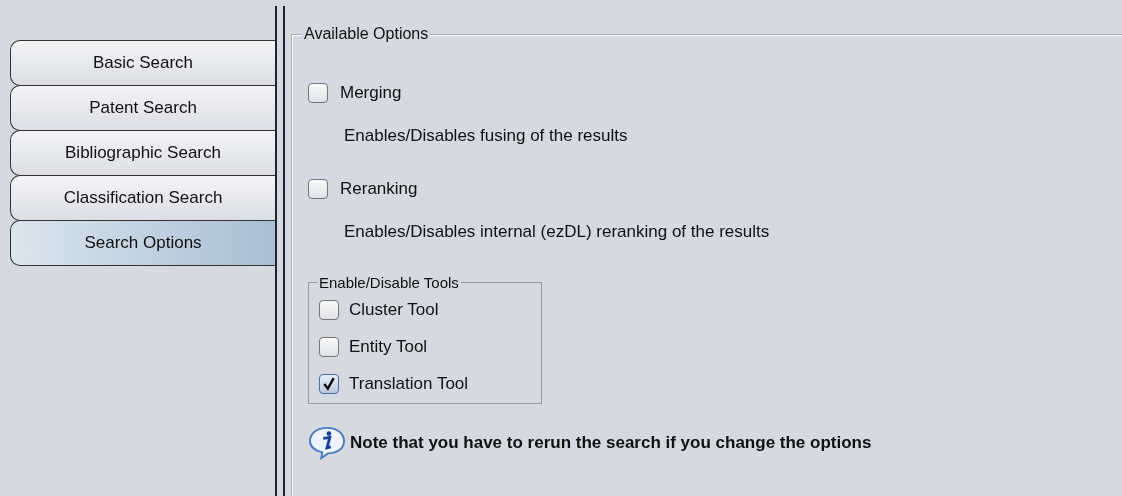  What do you see at coordinates (486, 136) in the screenshot?
I see `option-description: Enables/Disables fusing of the results` at bounding box center [486, 136].